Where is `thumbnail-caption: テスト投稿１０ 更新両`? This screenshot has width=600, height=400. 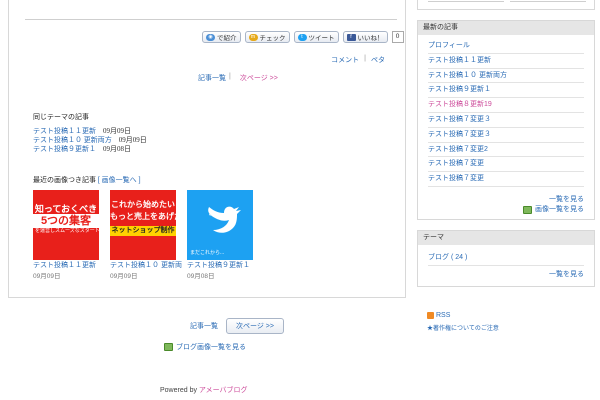
thumbnail-caption: テスト投稿１０ 更新両 is located at coordinates (146, 266).